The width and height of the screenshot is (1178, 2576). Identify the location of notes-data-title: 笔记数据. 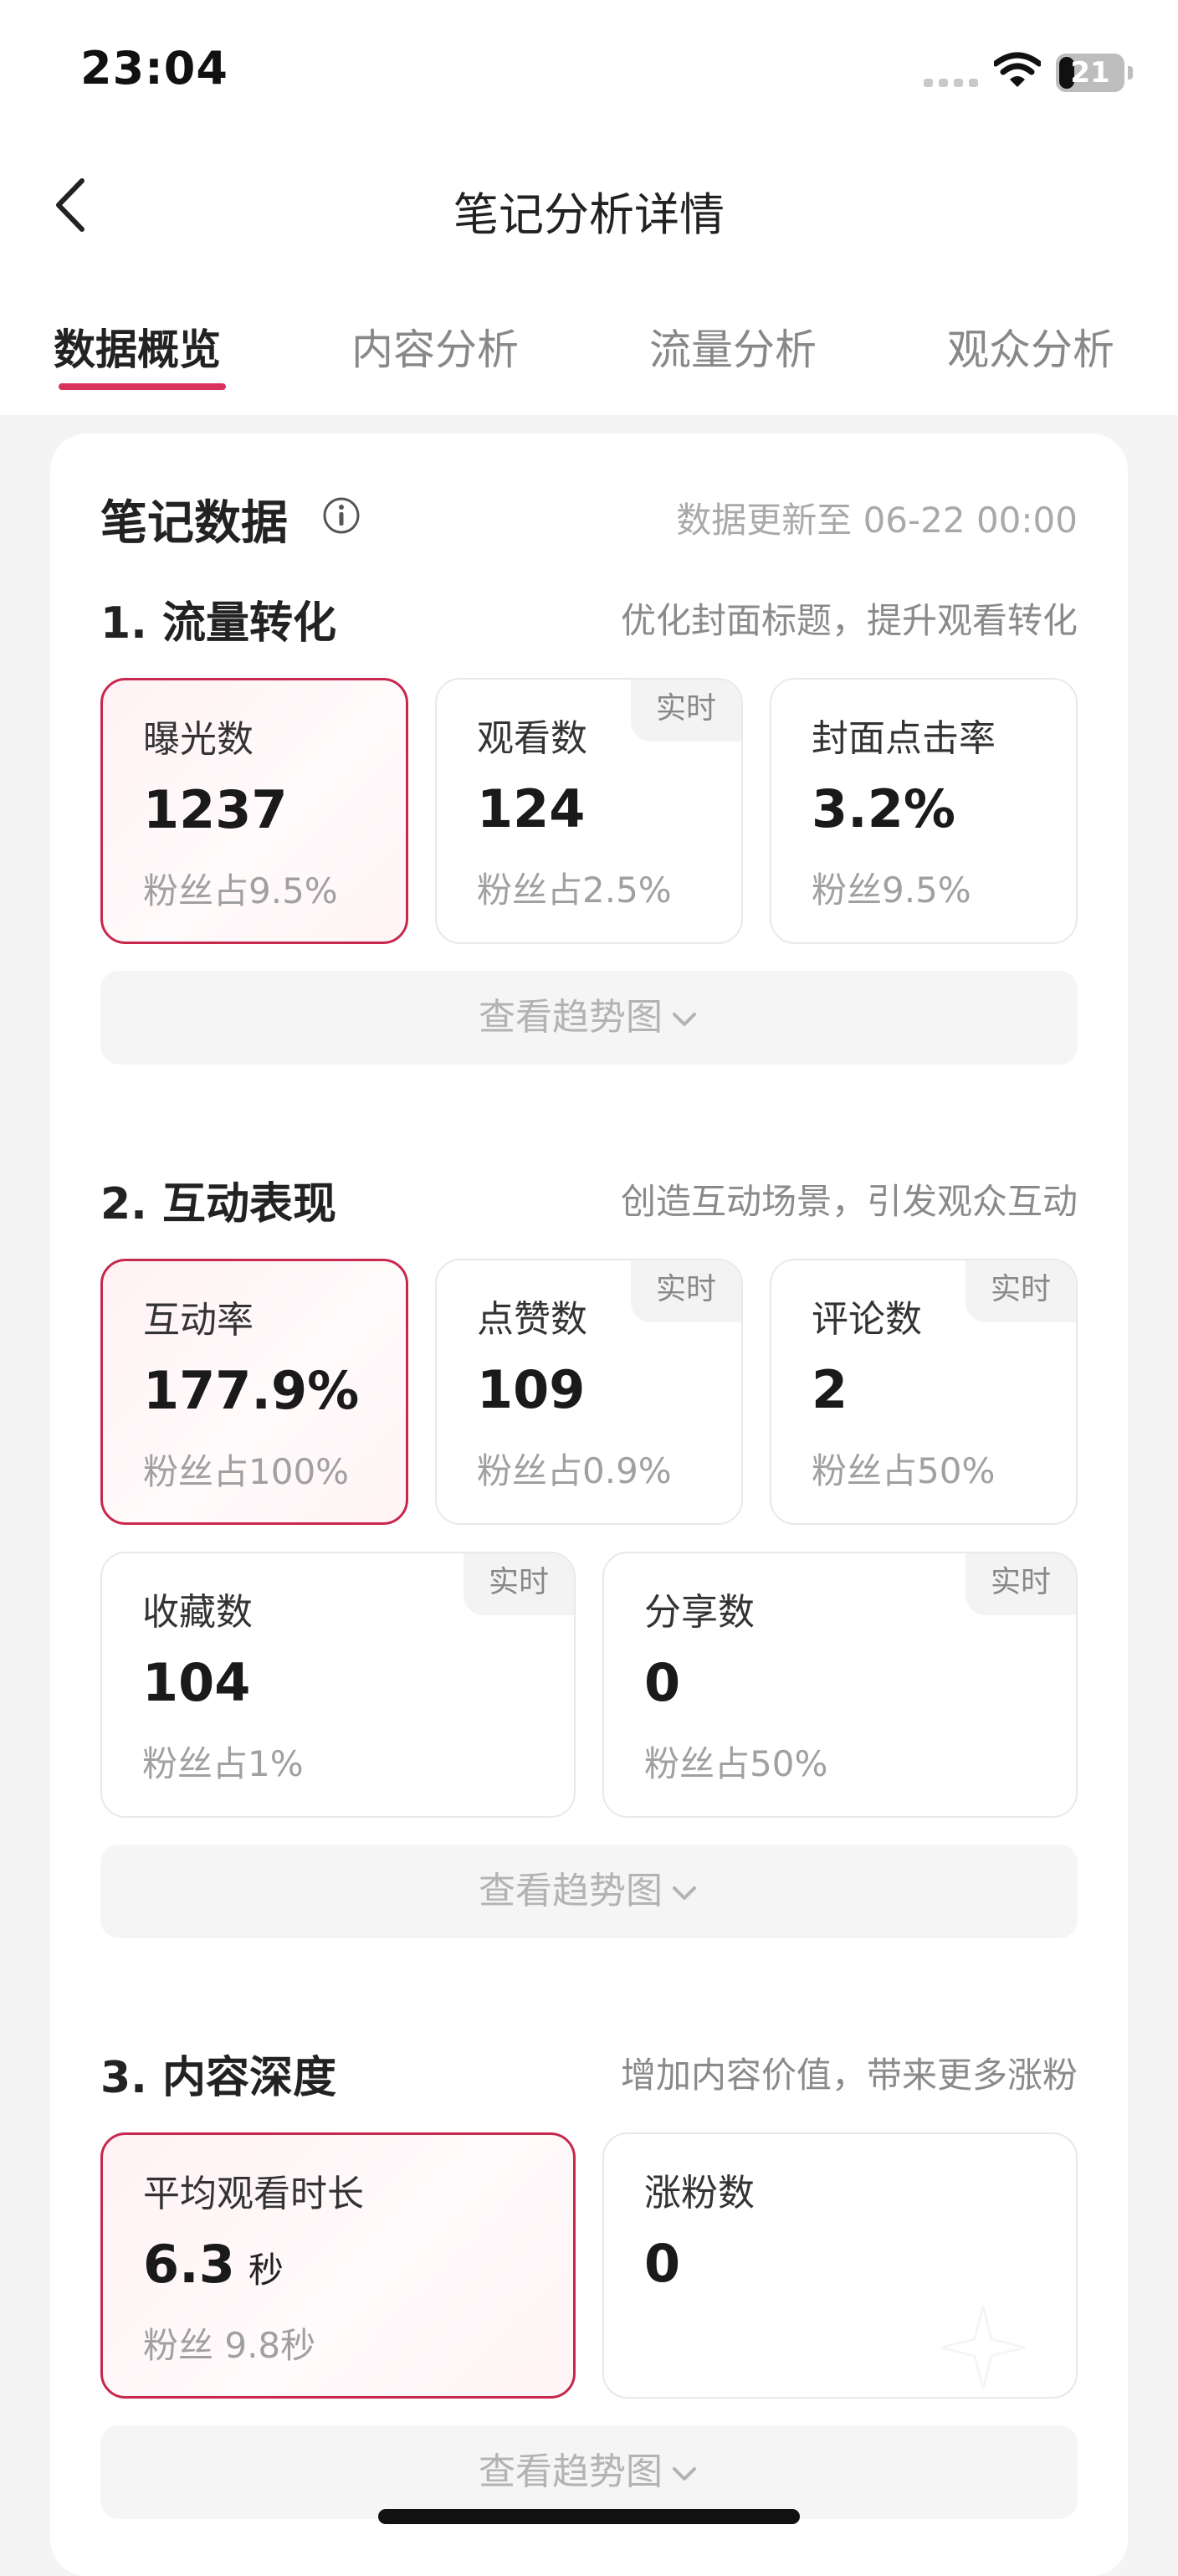
(194, 523).